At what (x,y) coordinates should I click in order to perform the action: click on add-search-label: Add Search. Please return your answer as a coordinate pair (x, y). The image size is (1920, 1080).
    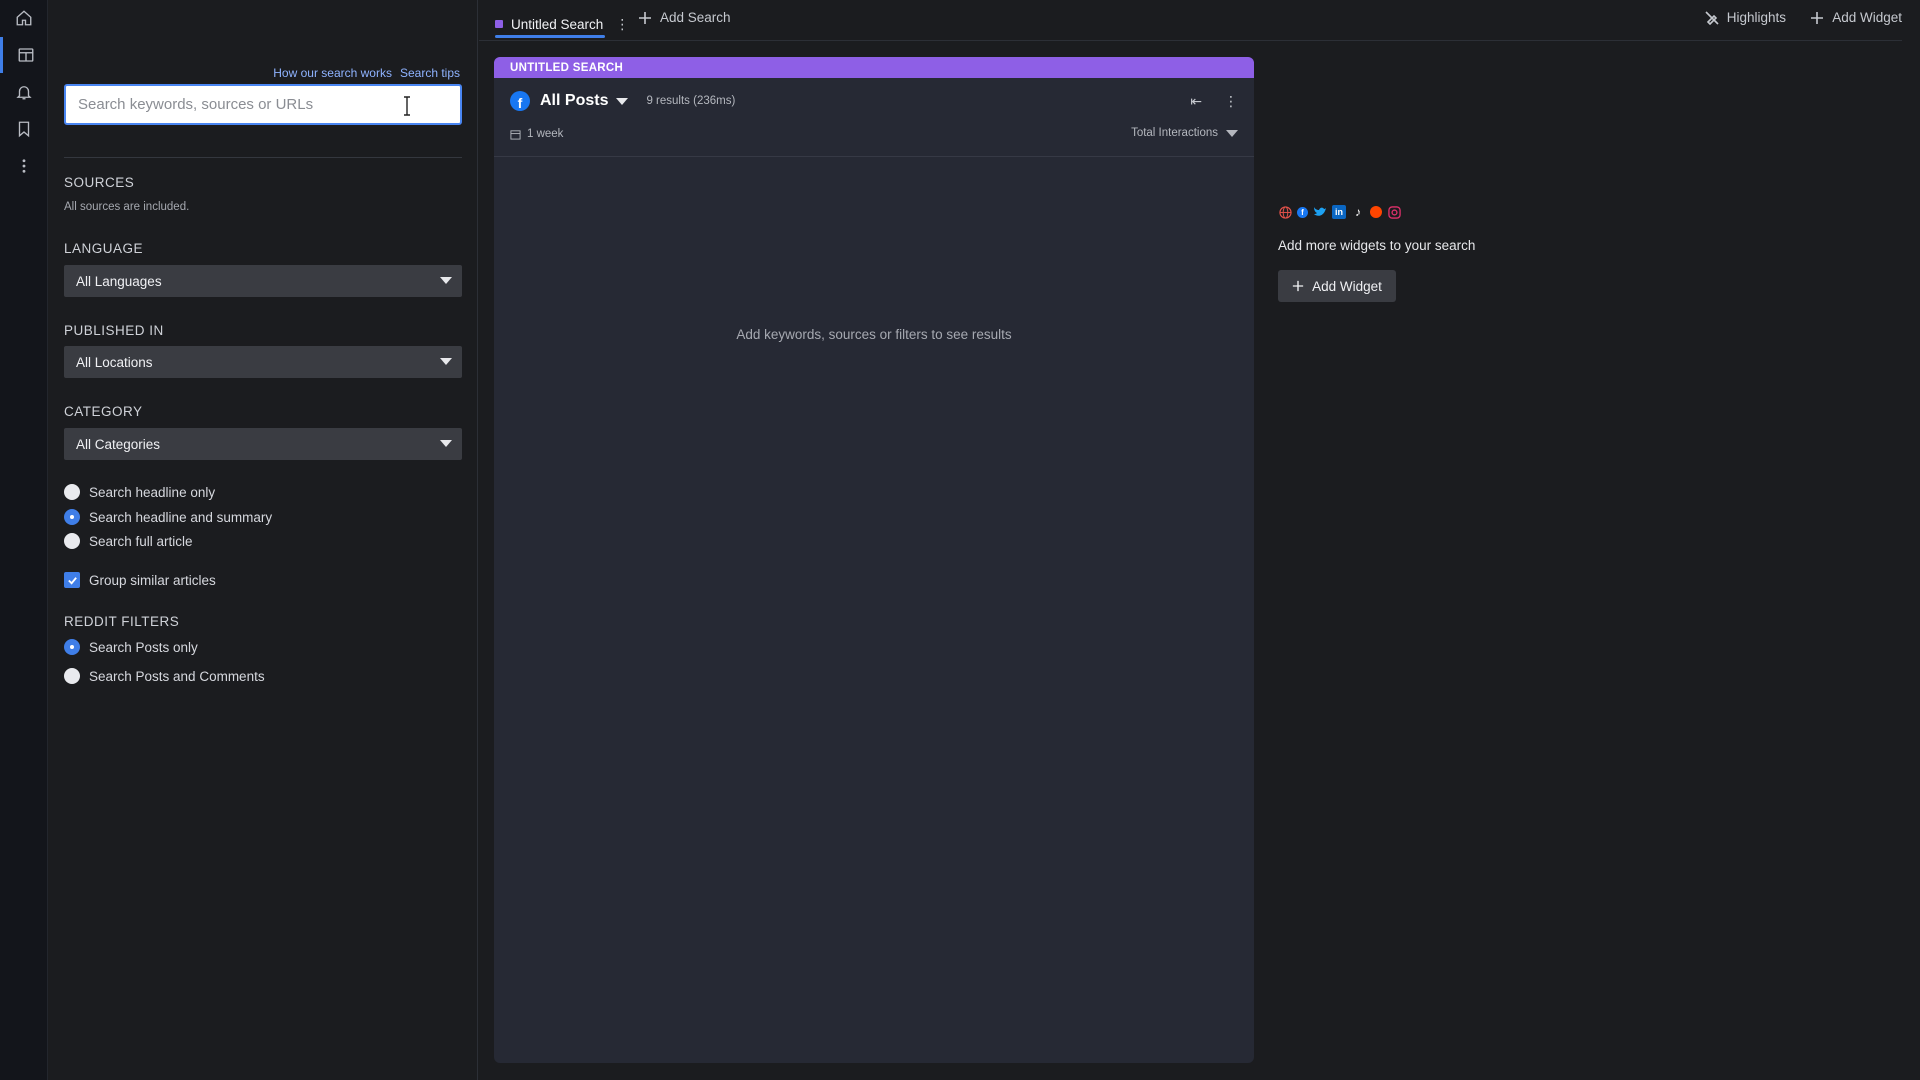
    Looking at the image, I should click on (695, 17).